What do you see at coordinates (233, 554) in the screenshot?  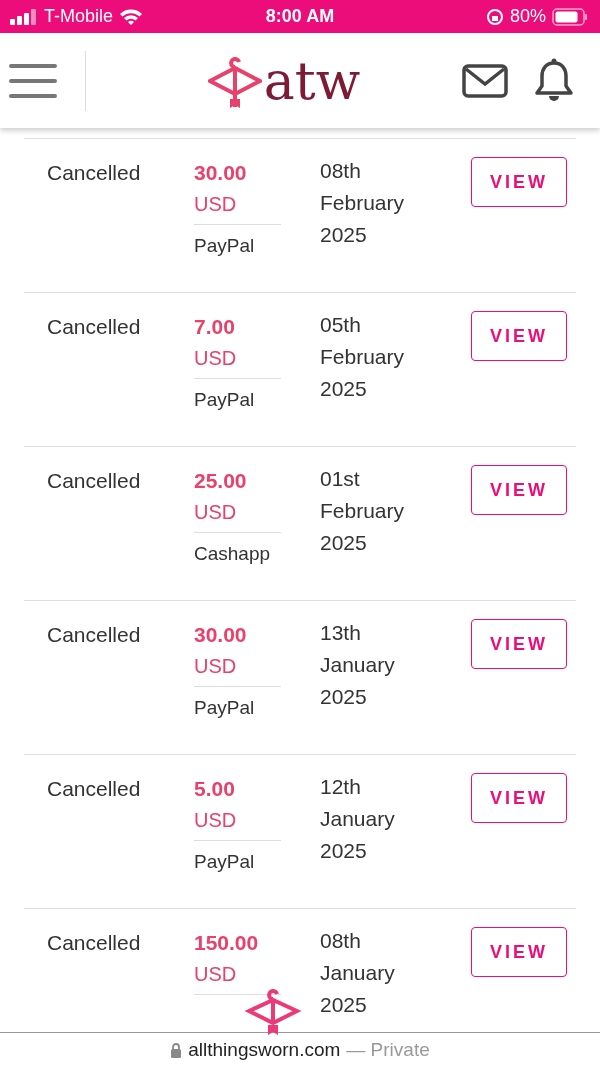 I see `payment-method: Cashapp` at bounding box center [233, 554].